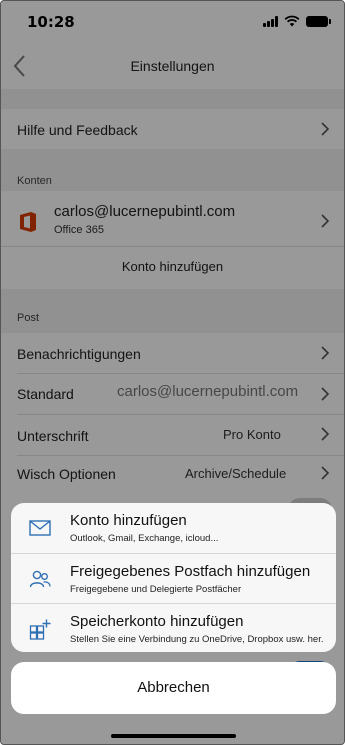  Describe the element at coordinates (128, 520) in the screenshot. I see `option-title: Konto hinzufügen` at that location.